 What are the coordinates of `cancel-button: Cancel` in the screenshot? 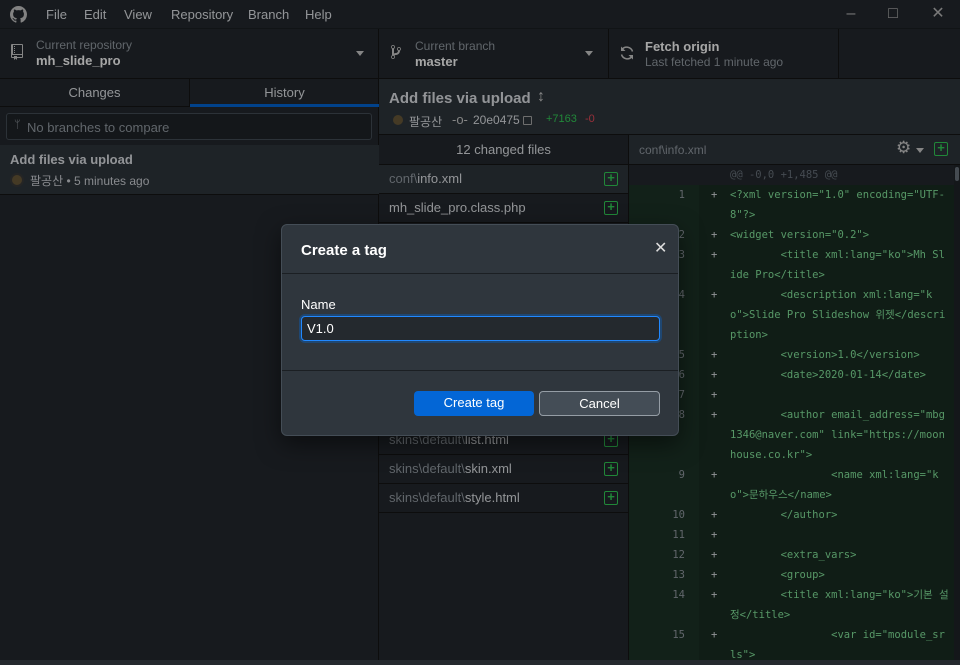 It's located at (599, 403).